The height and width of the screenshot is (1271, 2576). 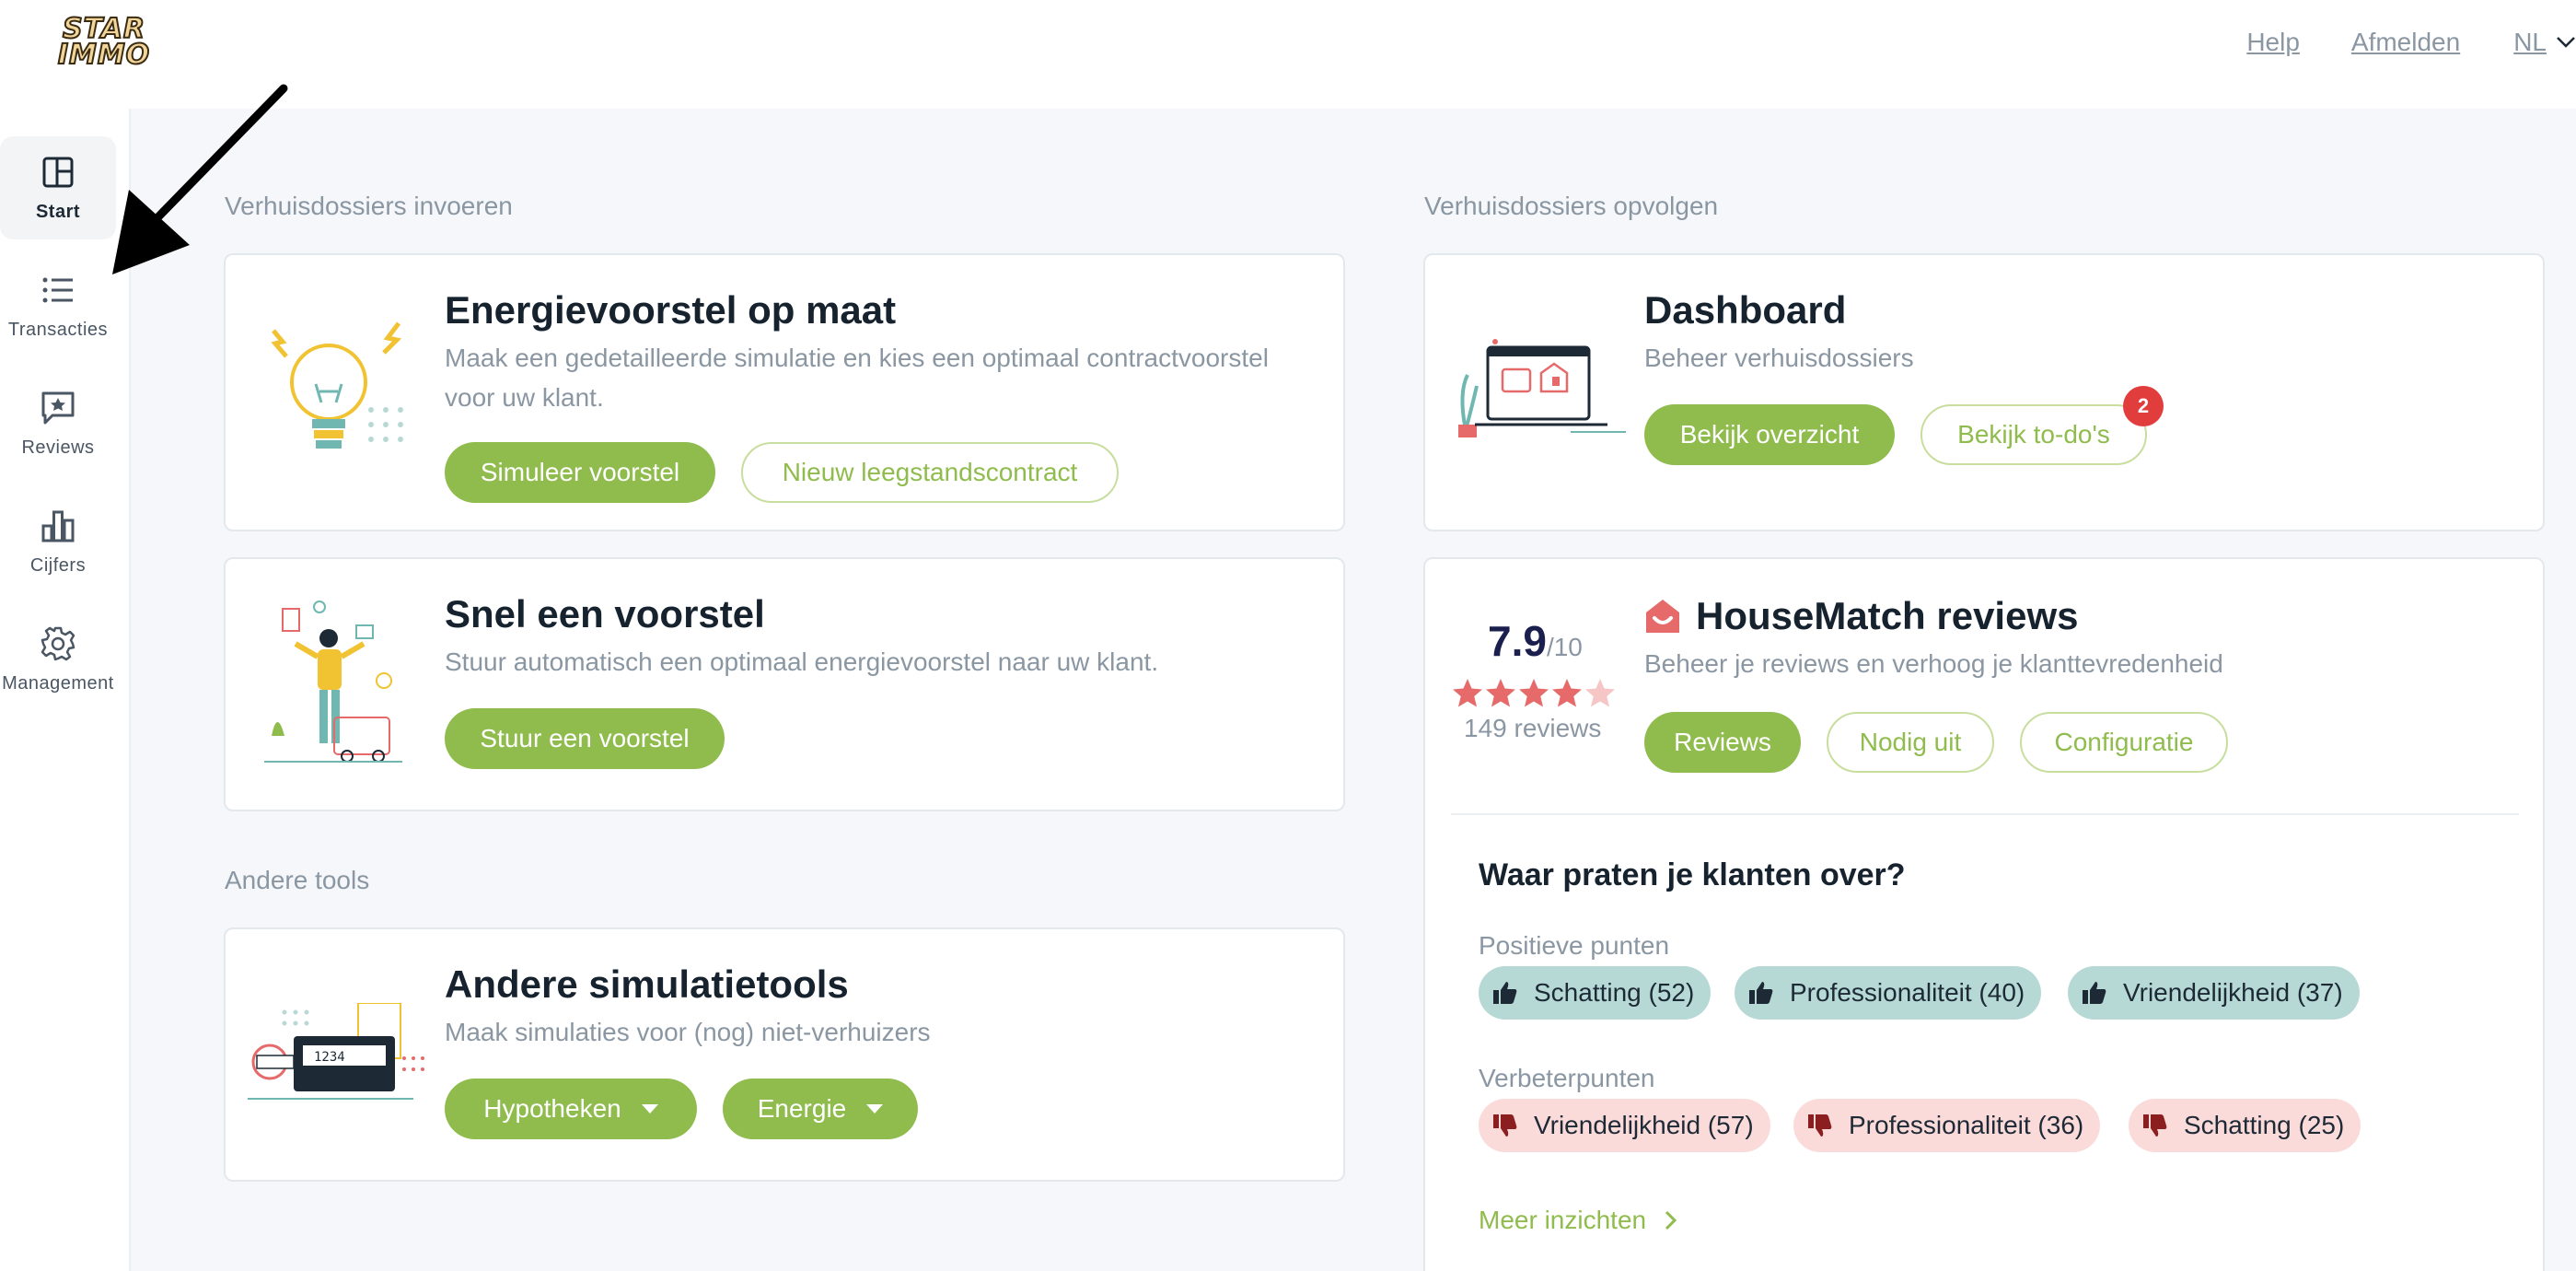 What do you see at coordinates (802, 1108) in the screenshot?
I see `energy-label: Energie` at bounding box center [802, 1108].